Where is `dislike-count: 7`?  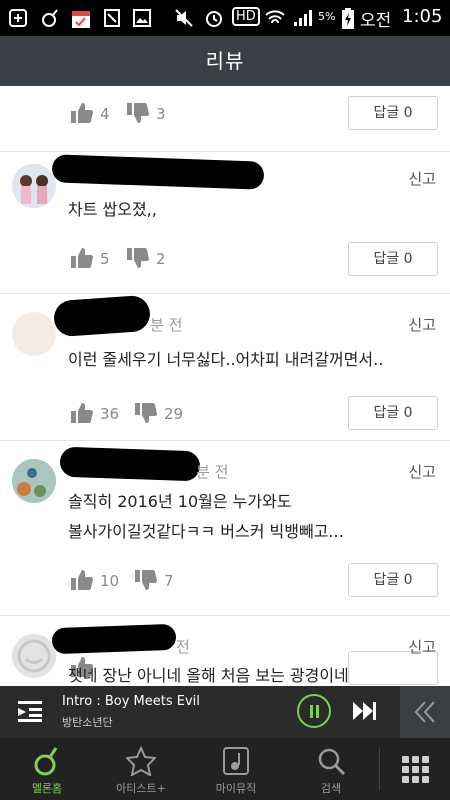 dislike-count: 7 is located at coordinates (169, 581).